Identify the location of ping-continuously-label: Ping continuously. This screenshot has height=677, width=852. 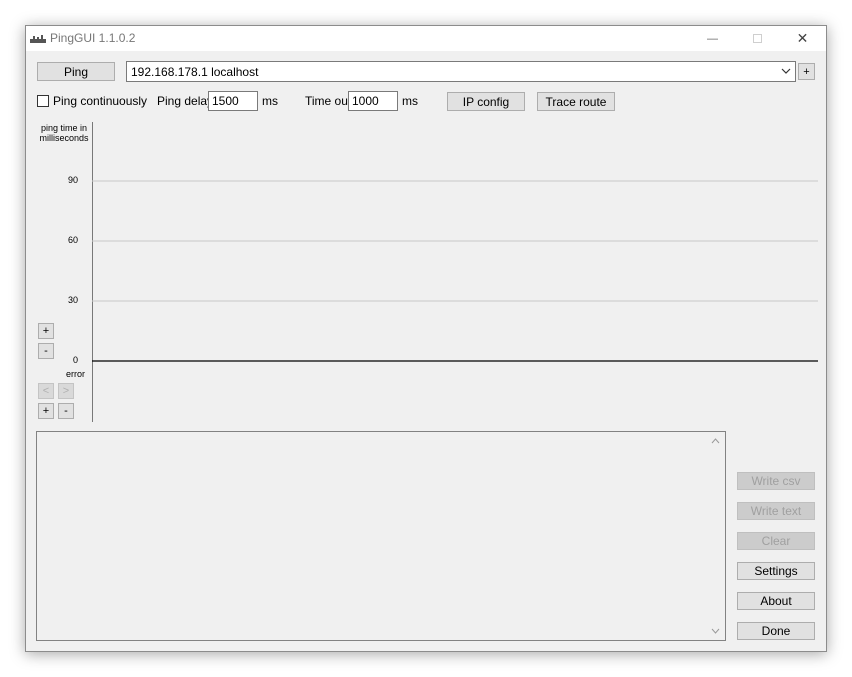
(100, 101).